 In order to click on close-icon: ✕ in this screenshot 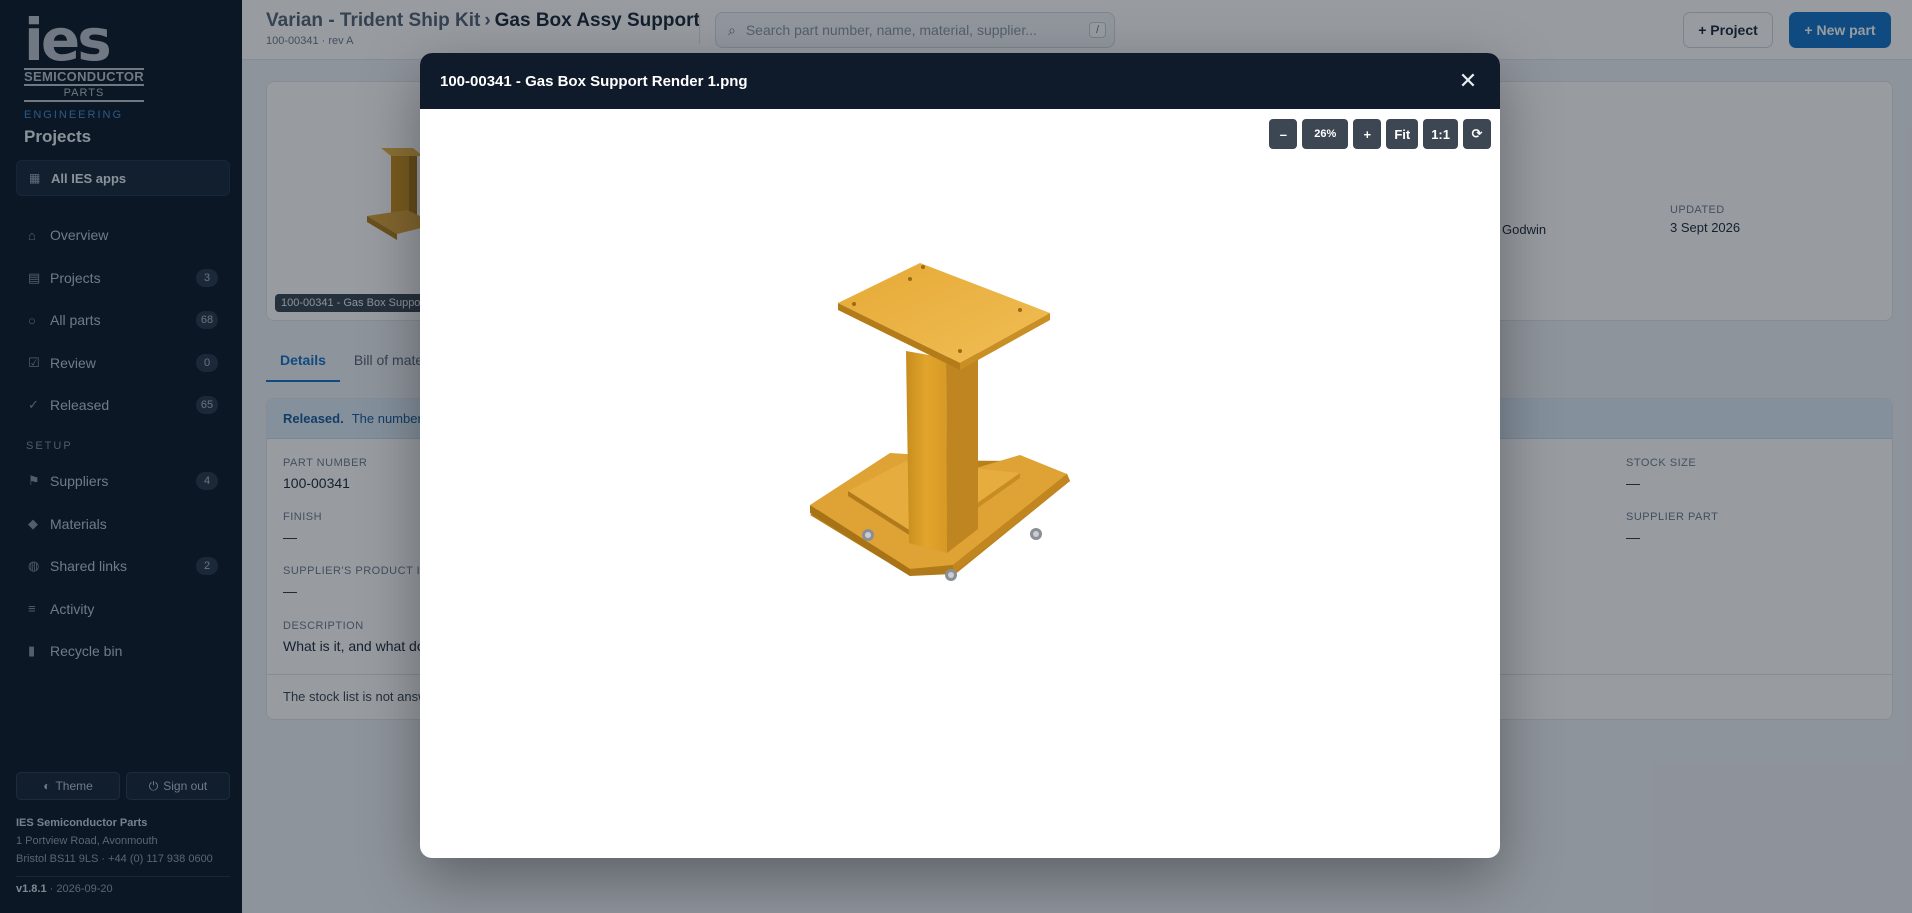, I will do `click(1468, 81)`.